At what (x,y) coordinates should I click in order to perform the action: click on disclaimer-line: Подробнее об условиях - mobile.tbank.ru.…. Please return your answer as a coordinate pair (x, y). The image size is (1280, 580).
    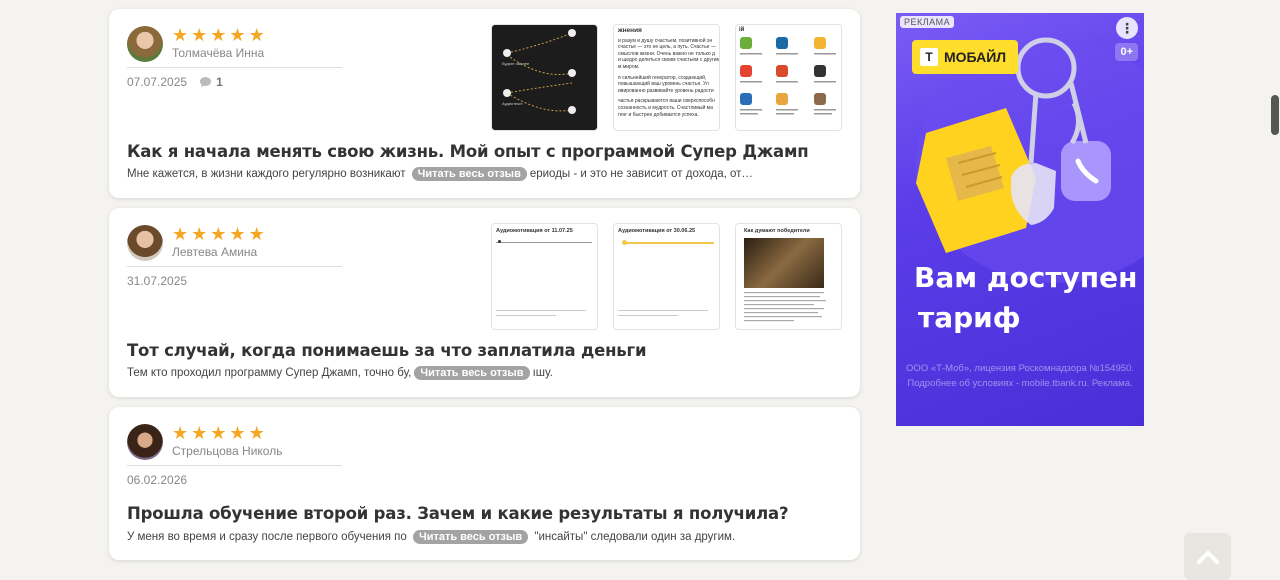
    Looking at the image, I should click on (1020, 383).